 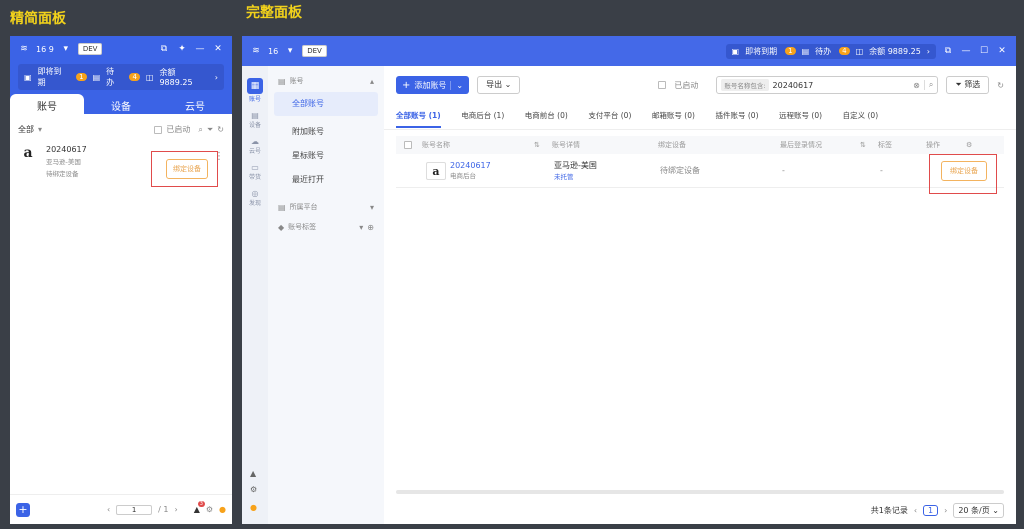 I want to click on balance-text: 余额 9889.25, so click(x=895, y=51).